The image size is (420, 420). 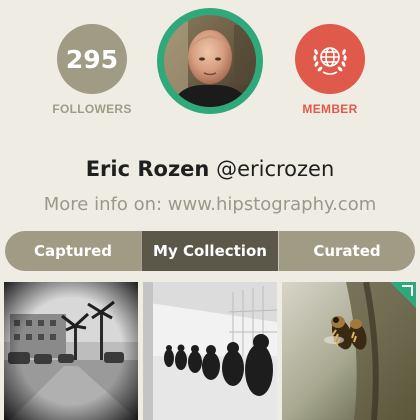 I want to click on bees-photo, so click(x=349, y=351).